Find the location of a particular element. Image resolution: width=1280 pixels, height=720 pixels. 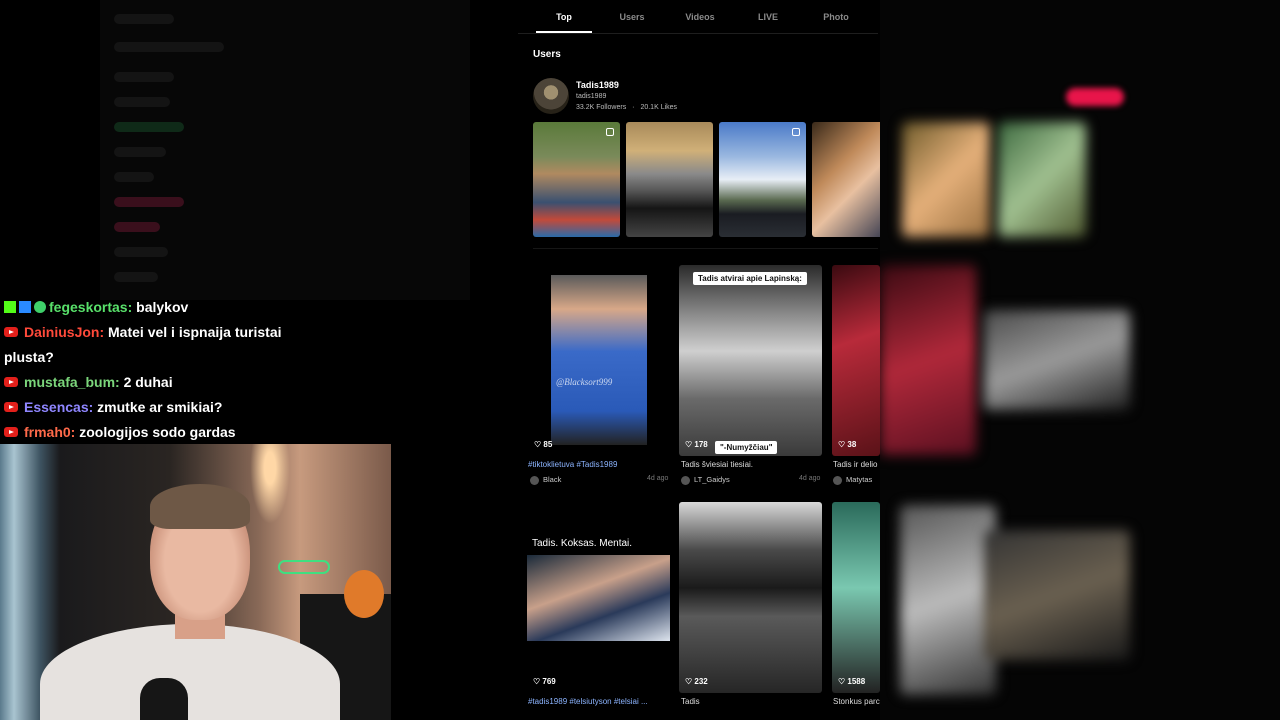

video-card: @Blacksort999 ♡ 85 is located at coordinates (599, 360).